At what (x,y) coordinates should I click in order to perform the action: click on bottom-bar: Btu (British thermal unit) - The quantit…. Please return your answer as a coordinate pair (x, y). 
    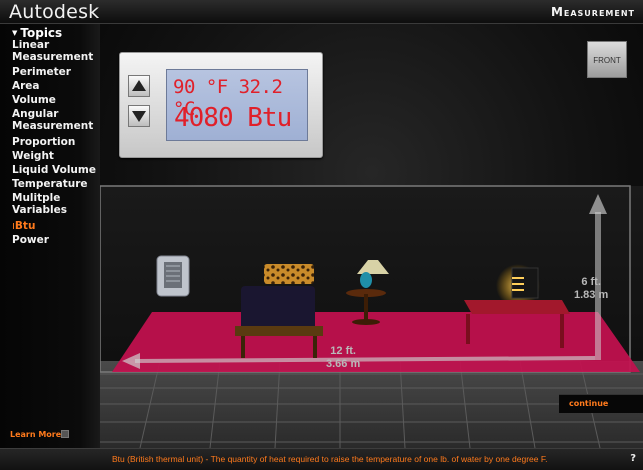
    Looking at the image, I should click on (321, 459).